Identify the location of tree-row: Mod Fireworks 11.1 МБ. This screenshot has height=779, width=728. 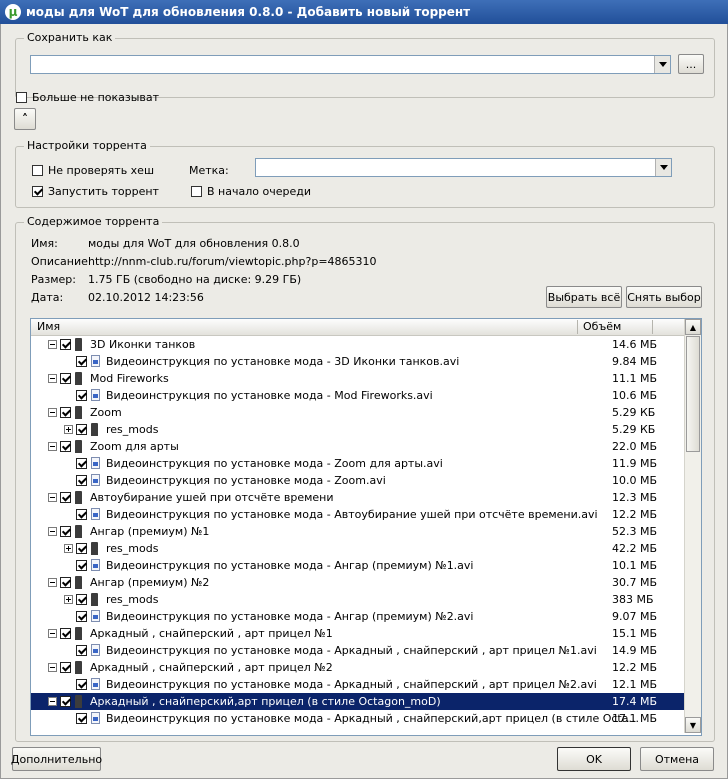
(357, 378).